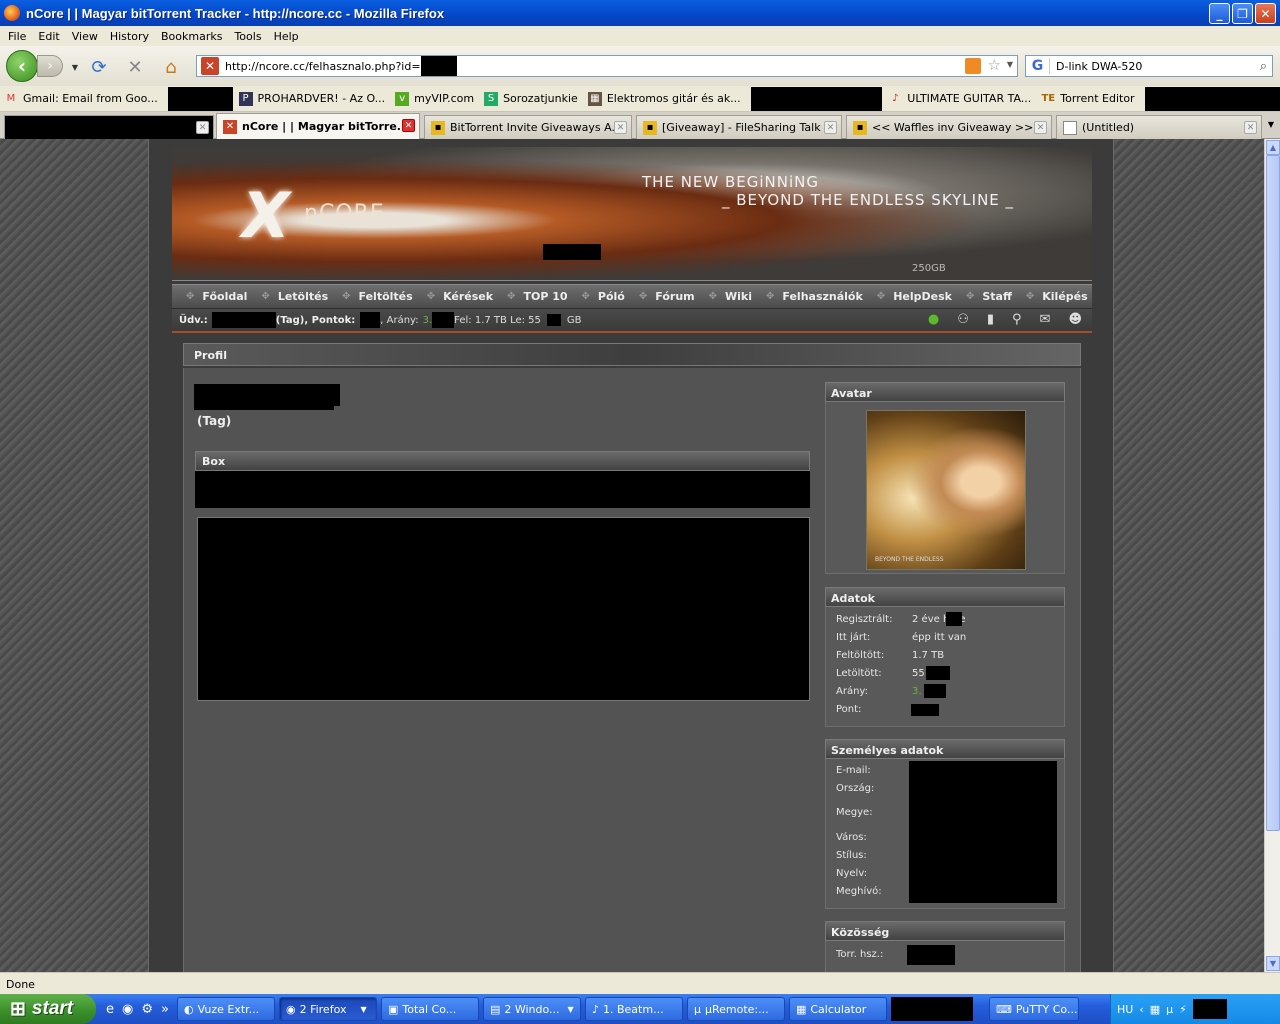 Image resolution: width=1280 pixels, height=1024 pixels. I want to click on quicklaunch-more-icon: », so click(165, 1009).